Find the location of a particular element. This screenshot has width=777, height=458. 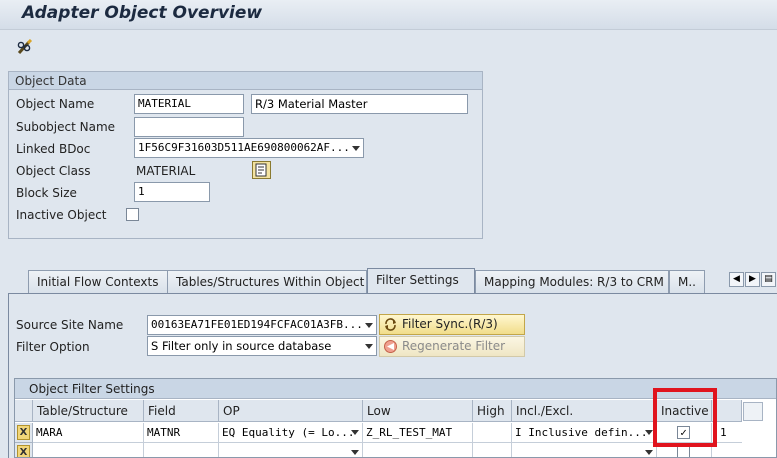

tab-initial-flow-contexts: Initial Flow Contexts is located at coordinates (98, 281).